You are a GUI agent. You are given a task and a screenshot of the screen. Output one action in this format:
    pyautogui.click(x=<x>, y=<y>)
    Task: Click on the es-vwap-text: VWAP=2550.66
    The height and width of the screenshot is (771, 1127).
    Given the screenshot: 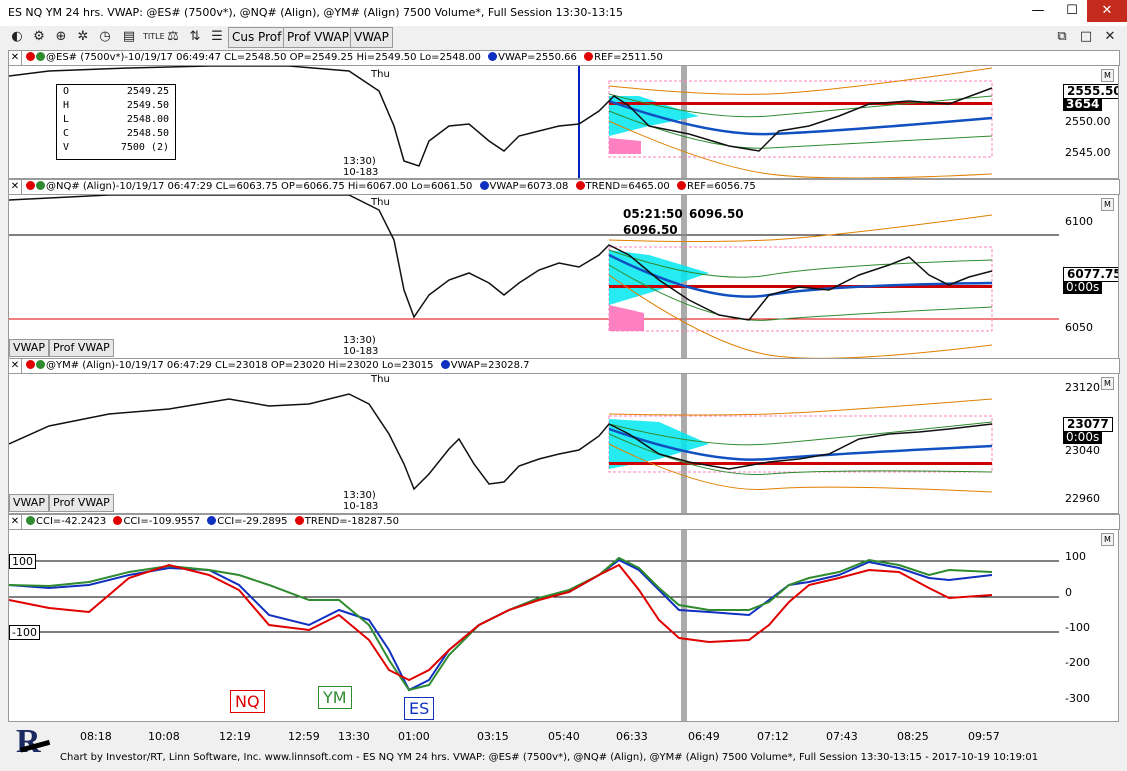 What is the action you would take?
    pyautogui.click(x=537, y=57)
    